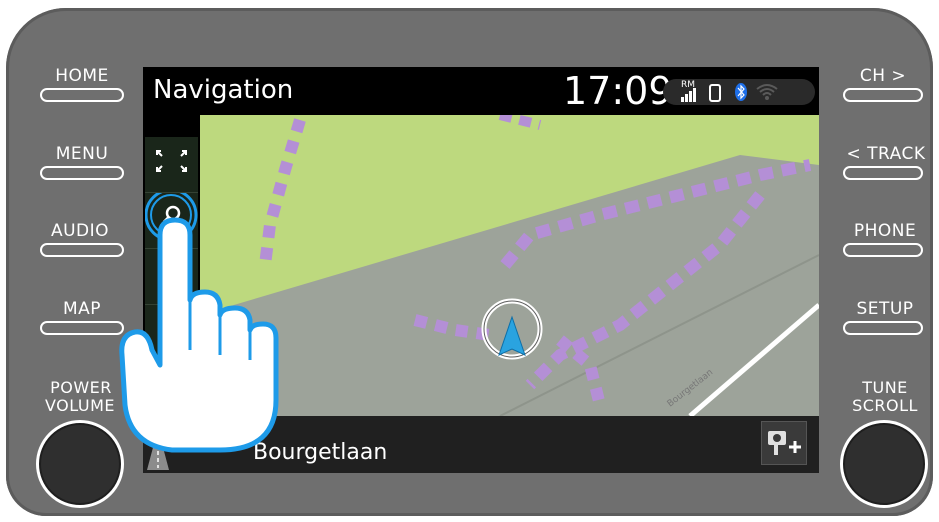 The image size is (939, 522). I want to click on status-bar: Navigation 17:09 RM, so click(481, 91).